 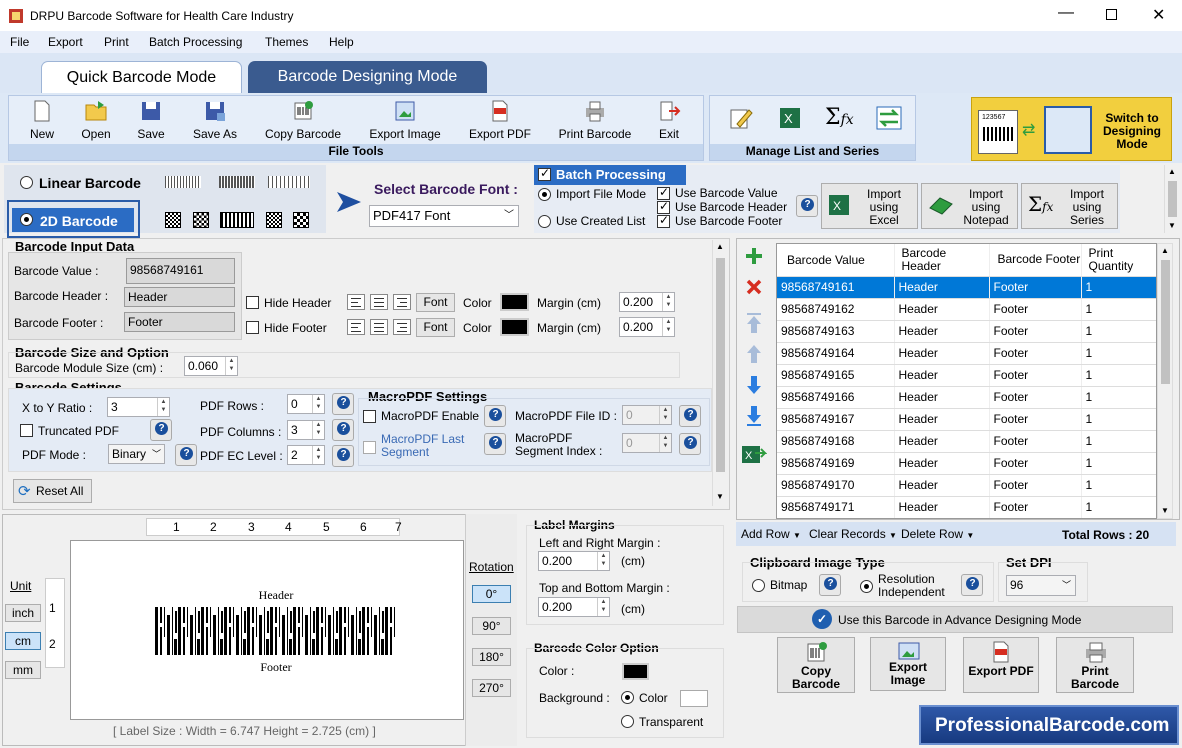 What do you see at coordinates (754, 323) in the screenshot?
I see `move-top-icon` at bounding box center [754, 323].